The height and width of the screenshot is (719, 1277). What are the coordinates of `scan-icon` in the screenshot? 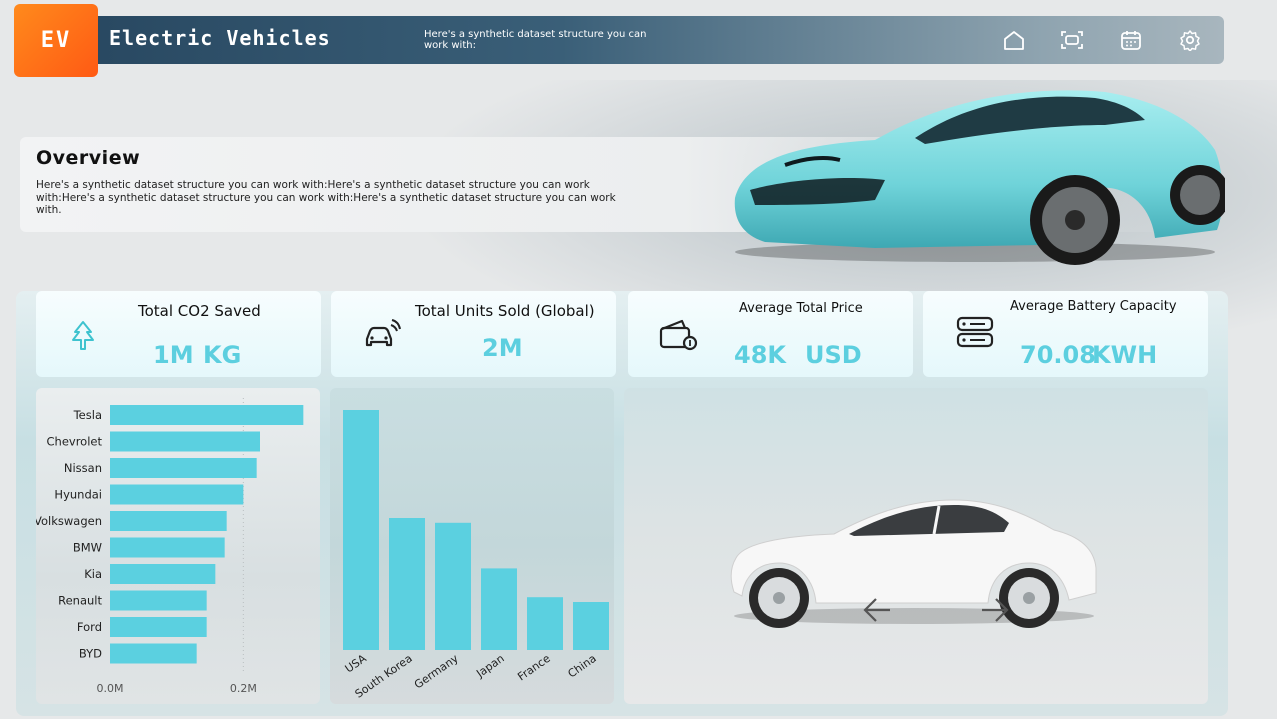 It's located at (1072, 40).